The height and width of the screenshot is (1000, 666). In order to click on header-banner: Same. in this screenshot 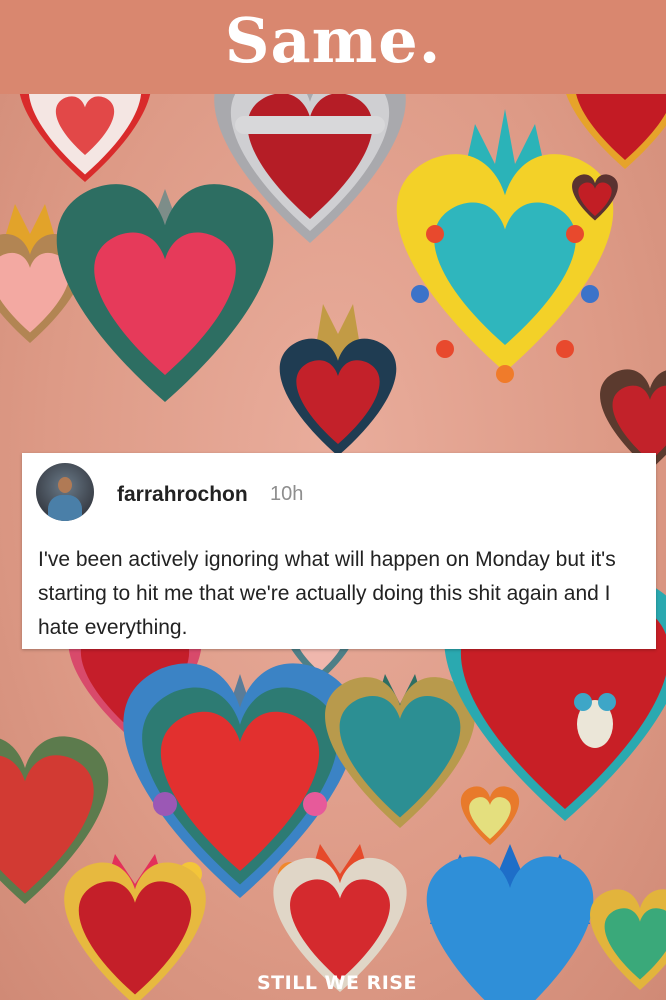, I will do `click(333, 47)`.